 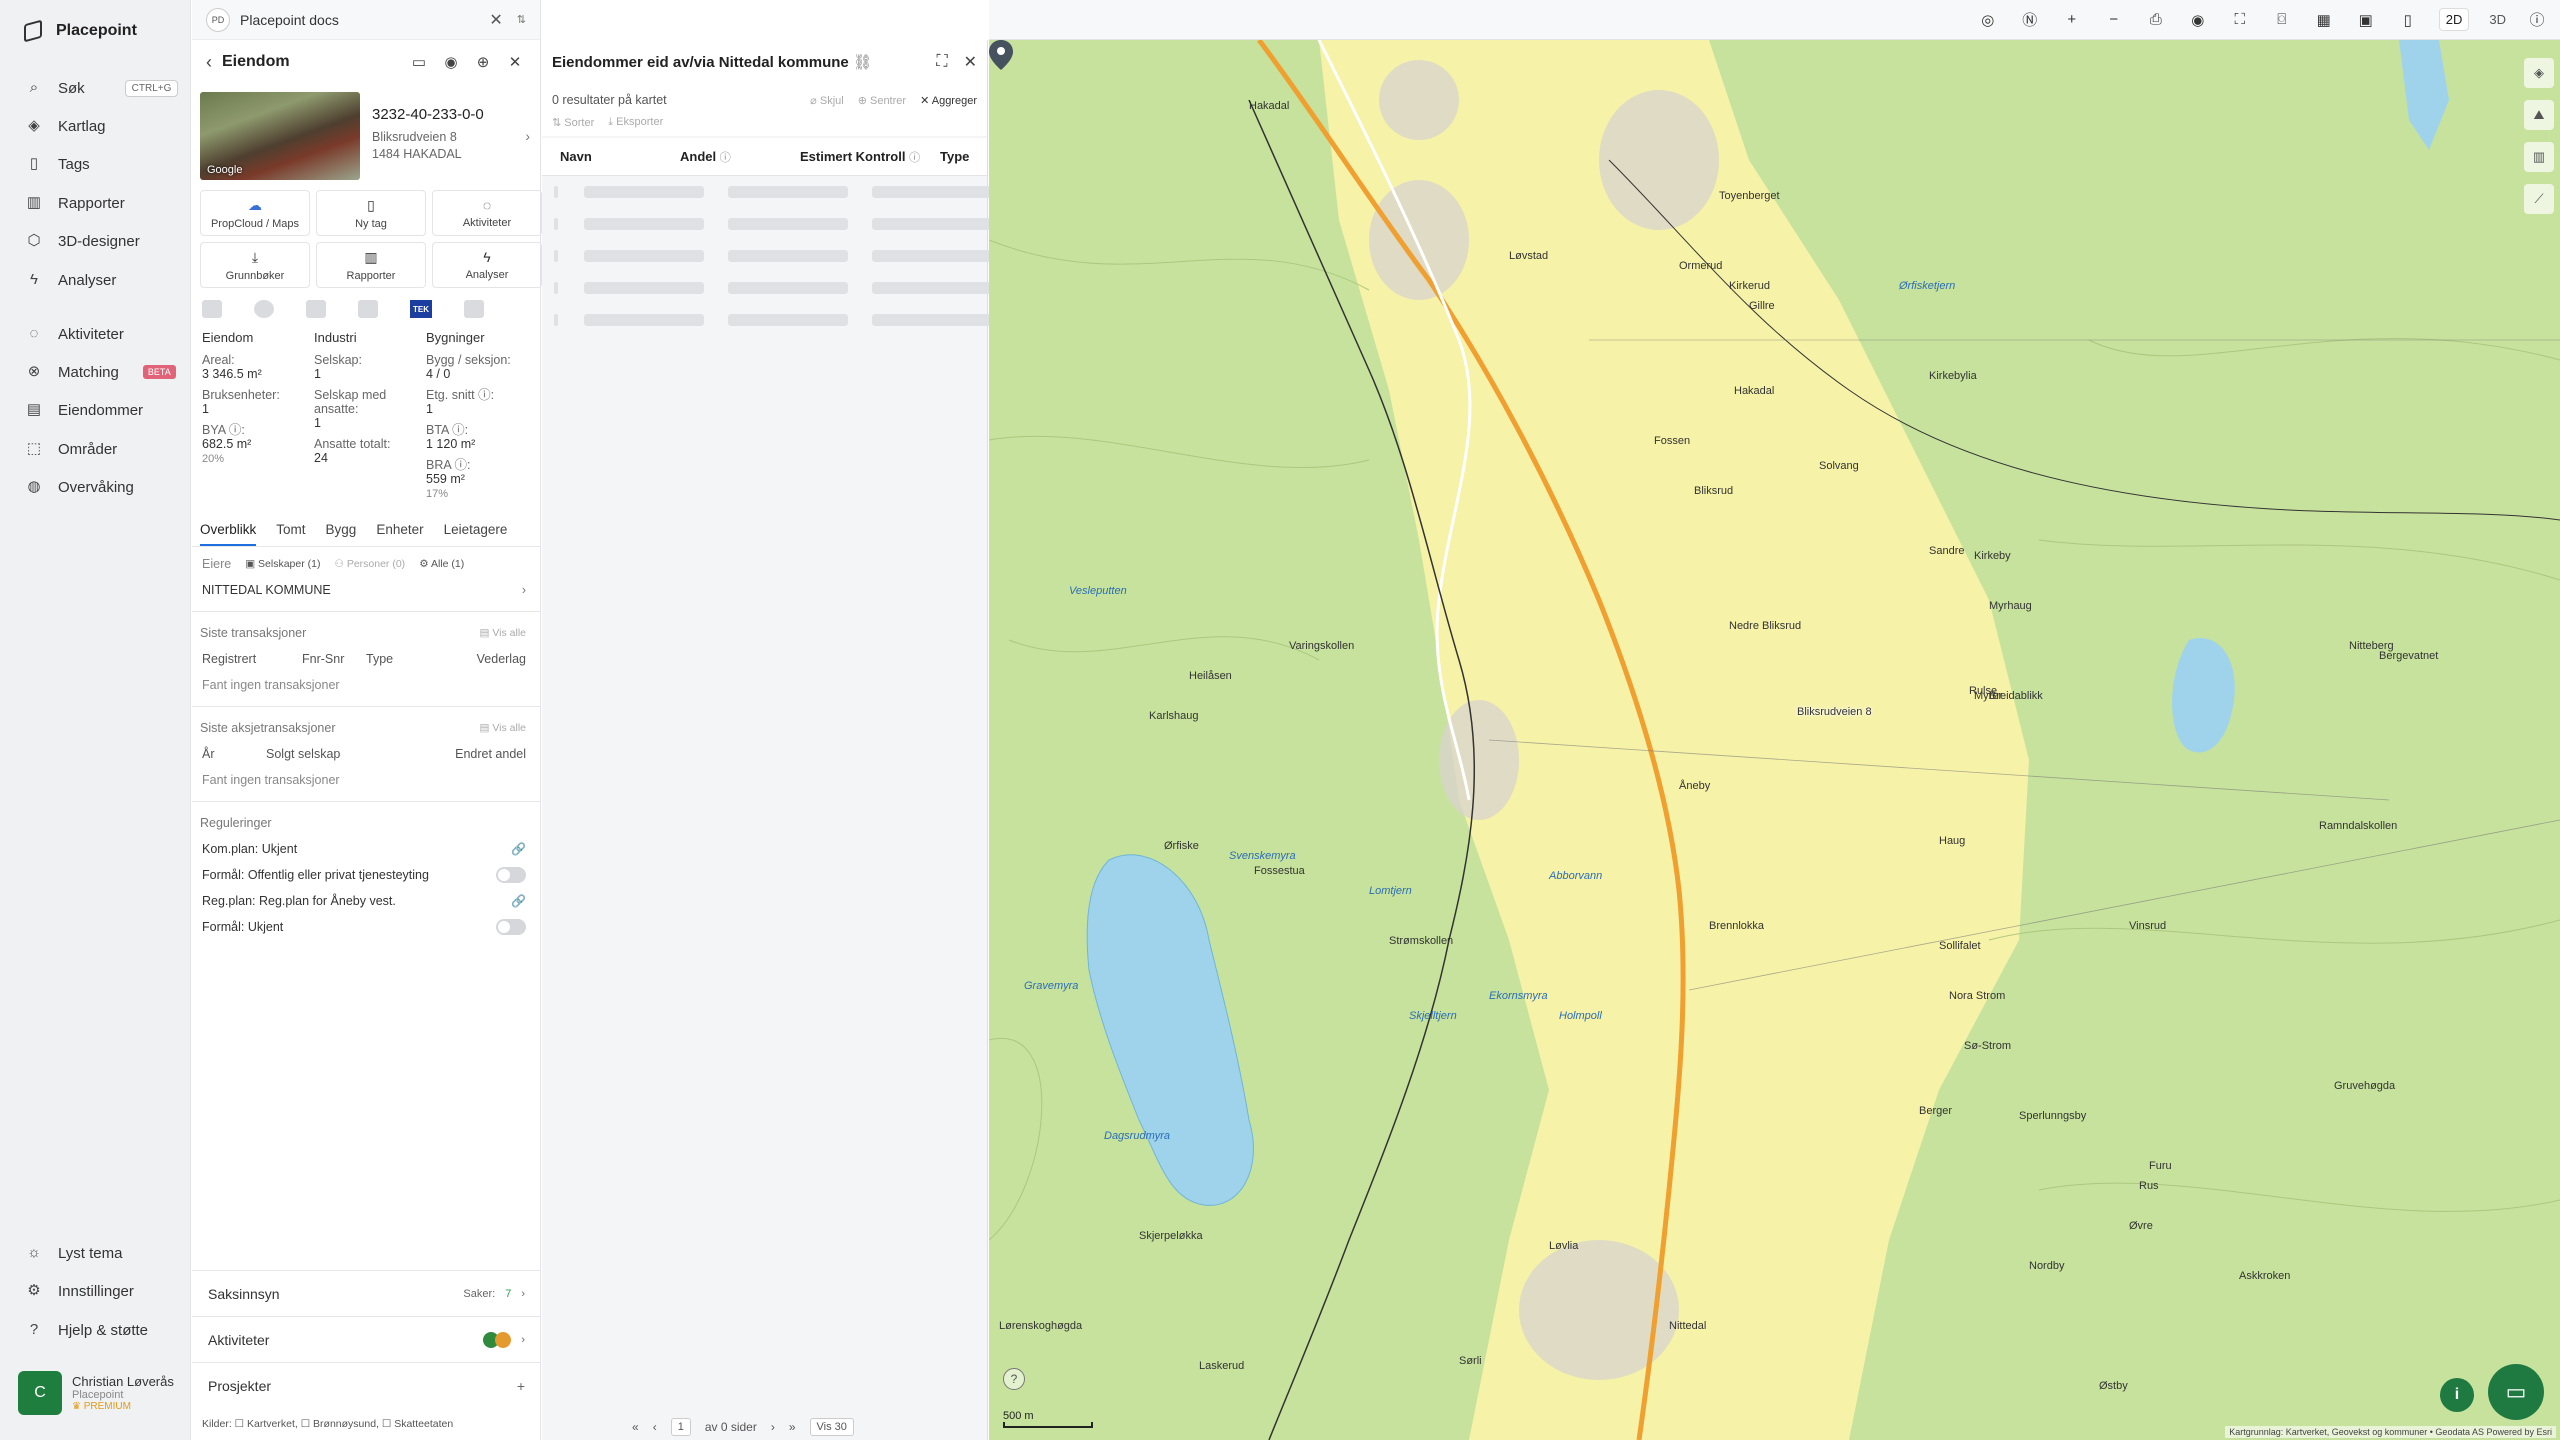 I want to click on expand-icon: ⛶, so click(x=941, y=62).